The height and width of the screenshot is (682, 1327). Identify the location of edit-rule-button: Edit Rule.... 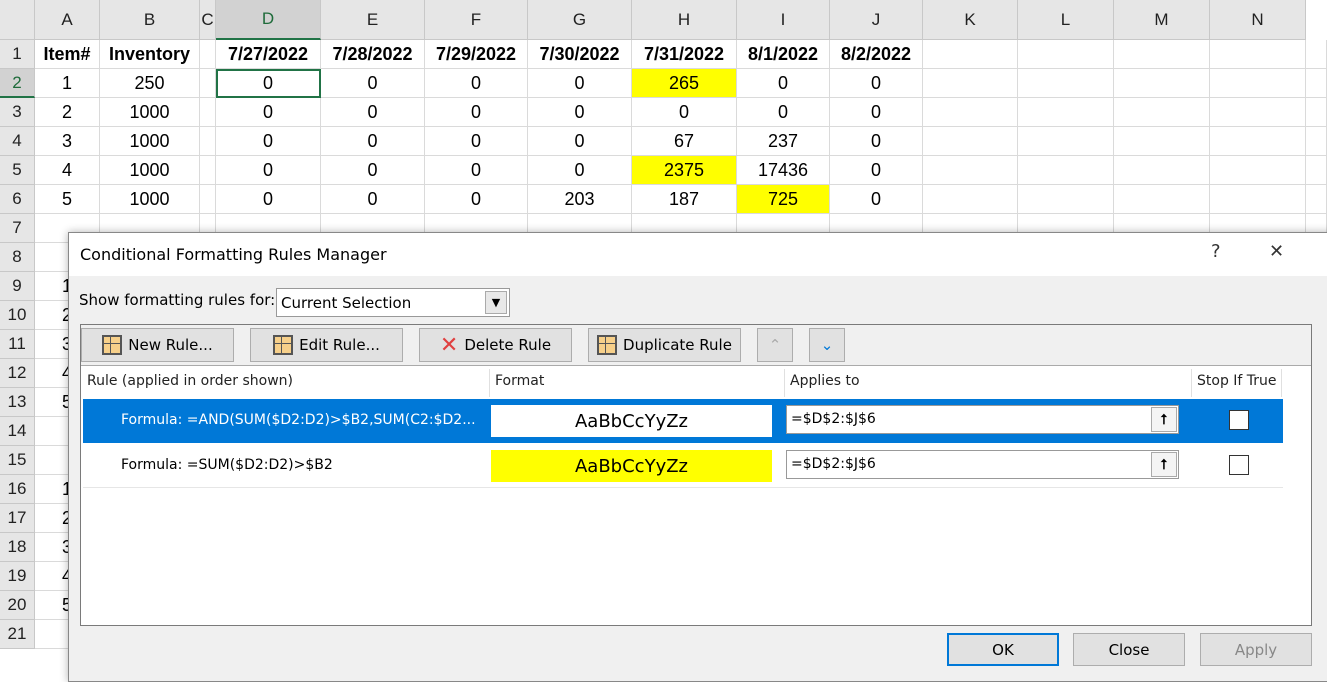
(326, 345).